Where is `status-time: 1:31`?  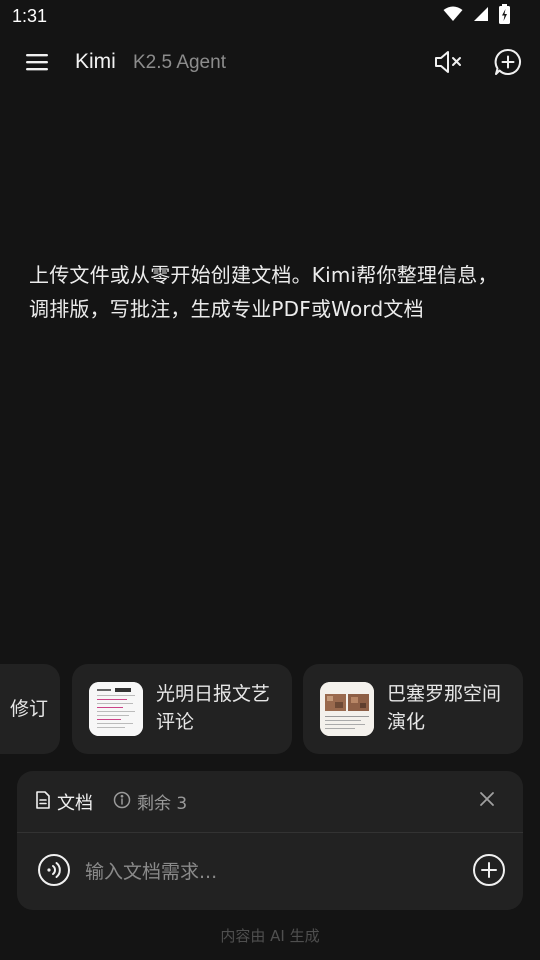 status-time: 1:31 is located at coordinates (30, 16).